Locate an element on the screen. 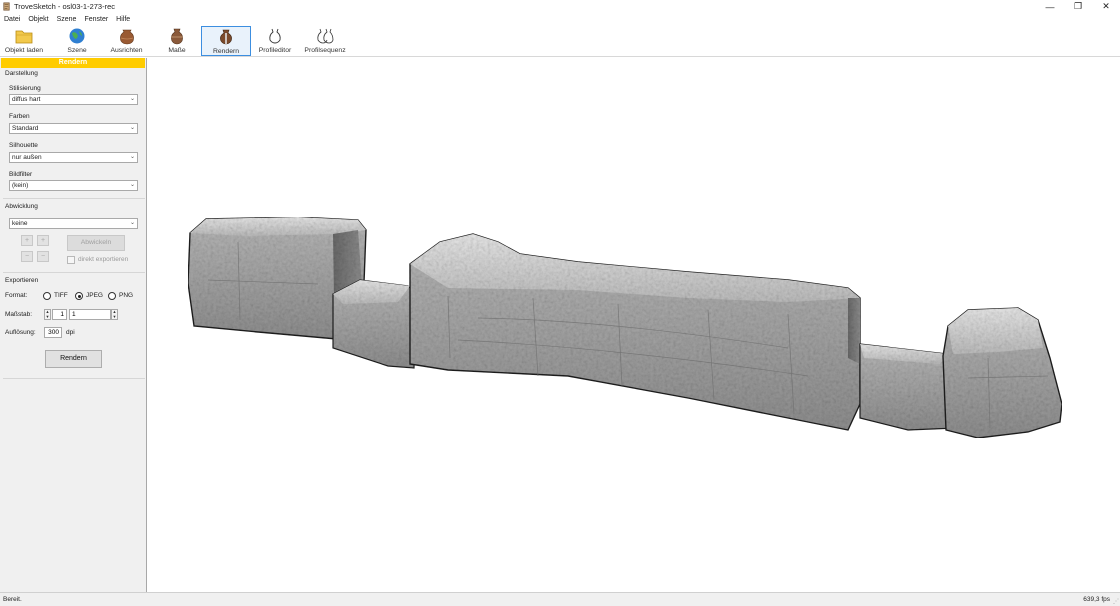 Image resolution: width=1120 pixels, height=606 pixels. format-jpeg-label: JPEG is located at coordinates (94, 295).